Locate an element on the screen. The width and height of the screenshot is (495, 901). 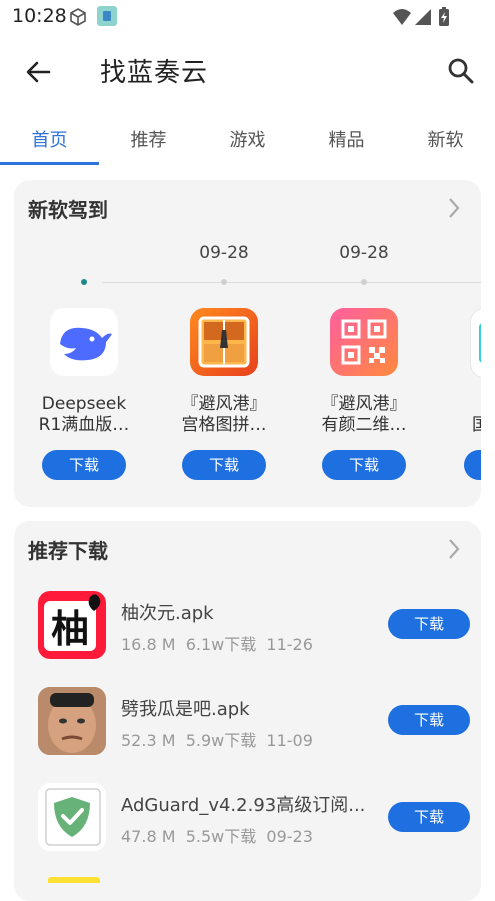
tab-recommend: 推荐 is located at coordinates (148, 139).